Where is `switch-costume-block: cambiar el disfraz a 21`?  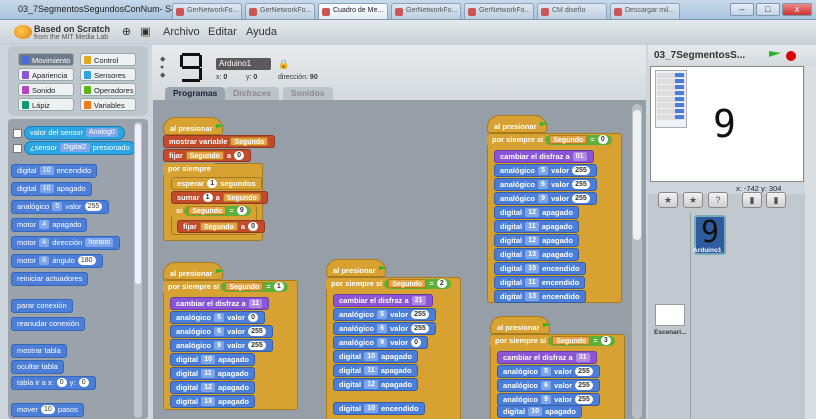
switch-costume-block: cambiar el disfraz a 21 is located at coordinates (383, 300).